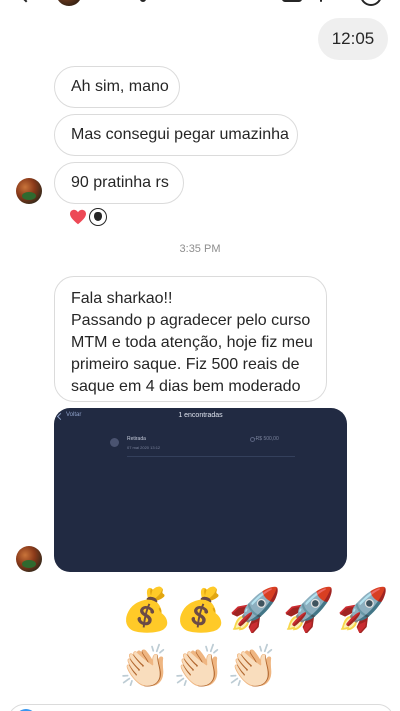 The height and width of the screenshot is (711, 400). Describe the element at coordinates (353, 39) in the screenshot. I see `sent-message-bubble: 12:05` at that location.